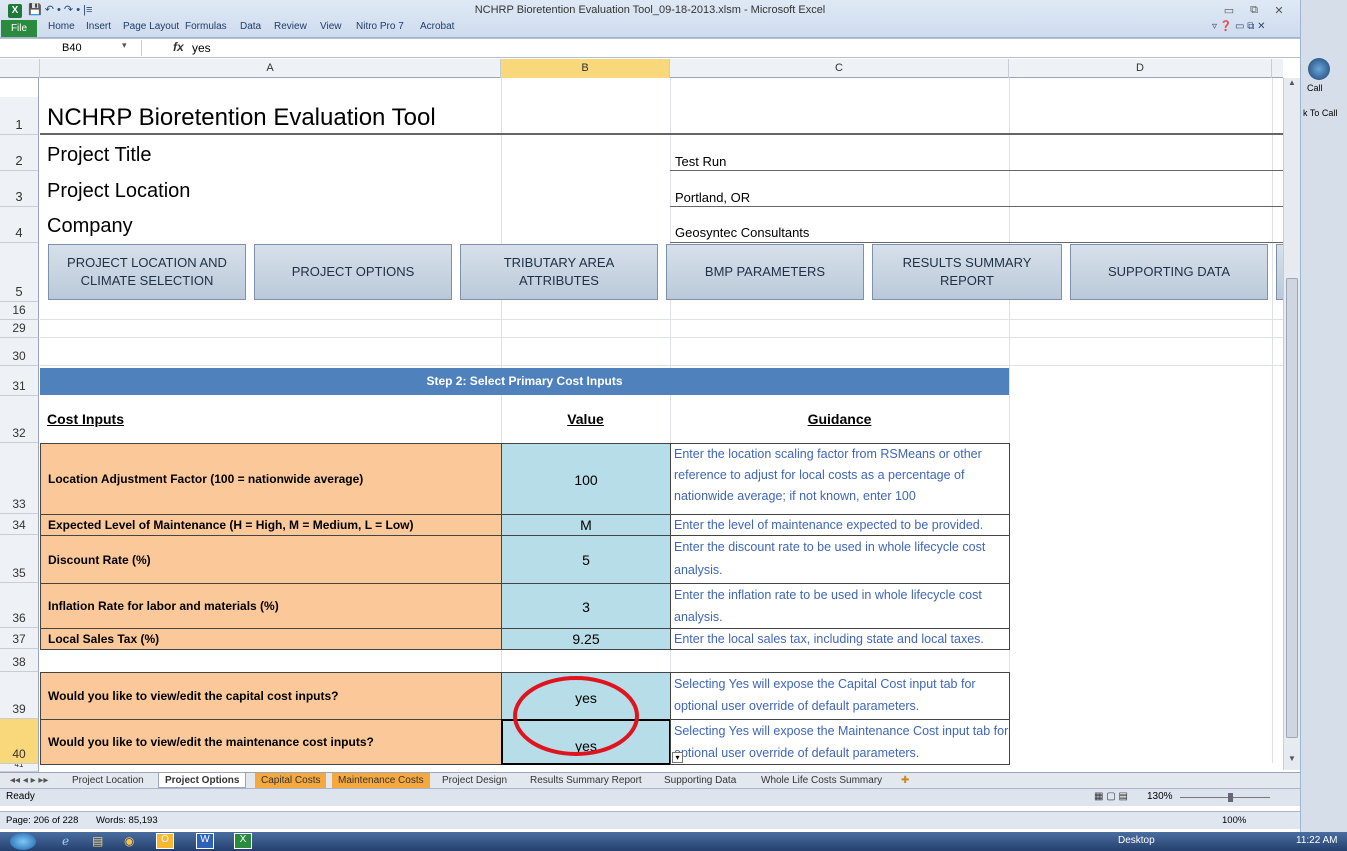 Image resolution: width=1347 pixels, height=851 pixels. I want to click on input-value-cell: 5, so click(586, 559).